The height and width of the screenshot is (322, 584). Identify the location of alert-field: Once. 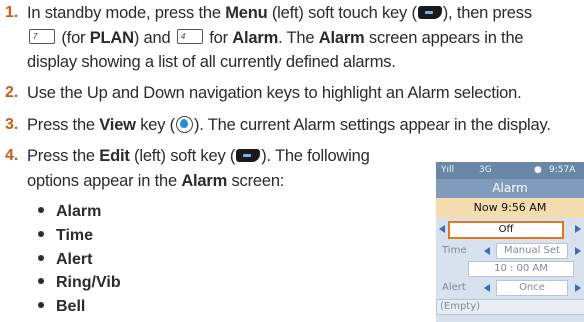
(532, 288).